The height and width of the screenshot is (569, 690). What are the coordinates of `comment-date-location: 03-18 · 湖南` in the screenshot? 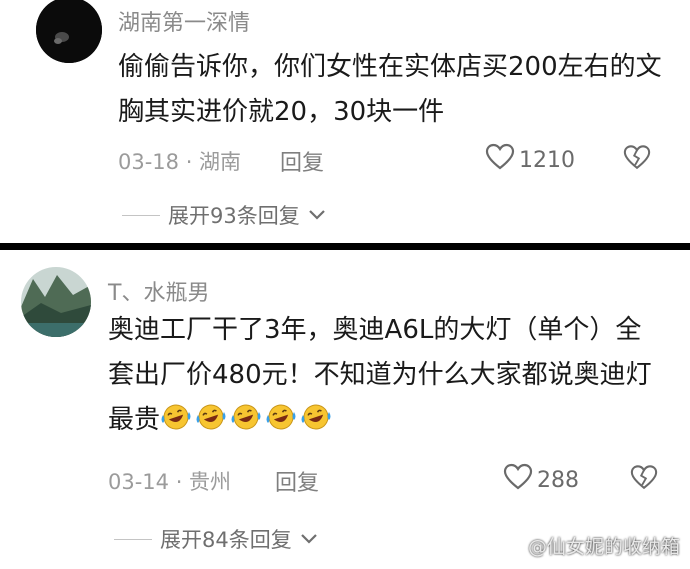 It's located at (180, 162).